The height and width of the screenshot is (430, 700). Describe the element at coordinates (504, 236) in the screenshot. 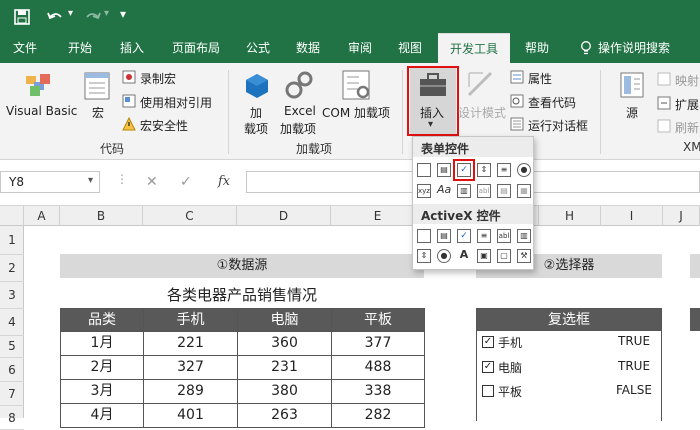

I see `activex-text-box-icon: abl` at that location.